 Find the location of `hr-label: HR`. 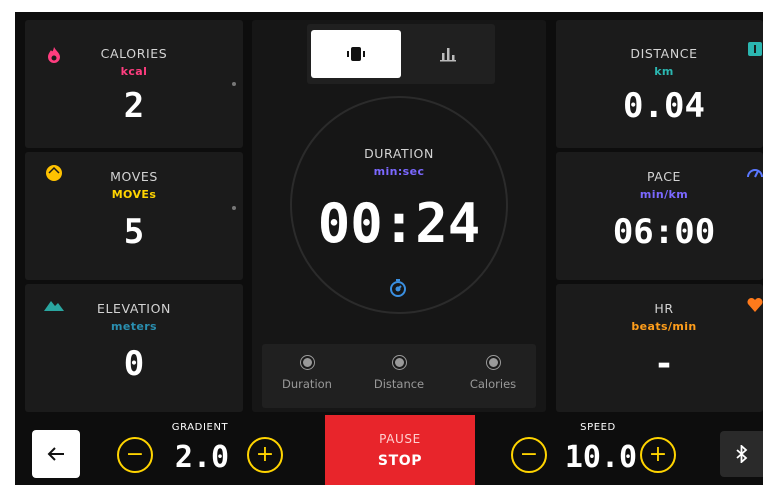

hr-label: HR is located at coordinates (664, 308).